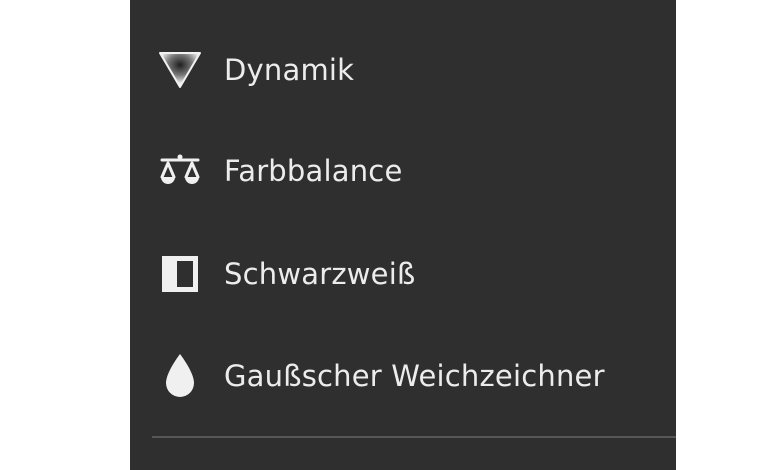 The height and width of the screenshot is (470, 780). Describe the element at coordinates (289, 70) in the screenshot. I see `menu-item-label: Dynamik` at that location.